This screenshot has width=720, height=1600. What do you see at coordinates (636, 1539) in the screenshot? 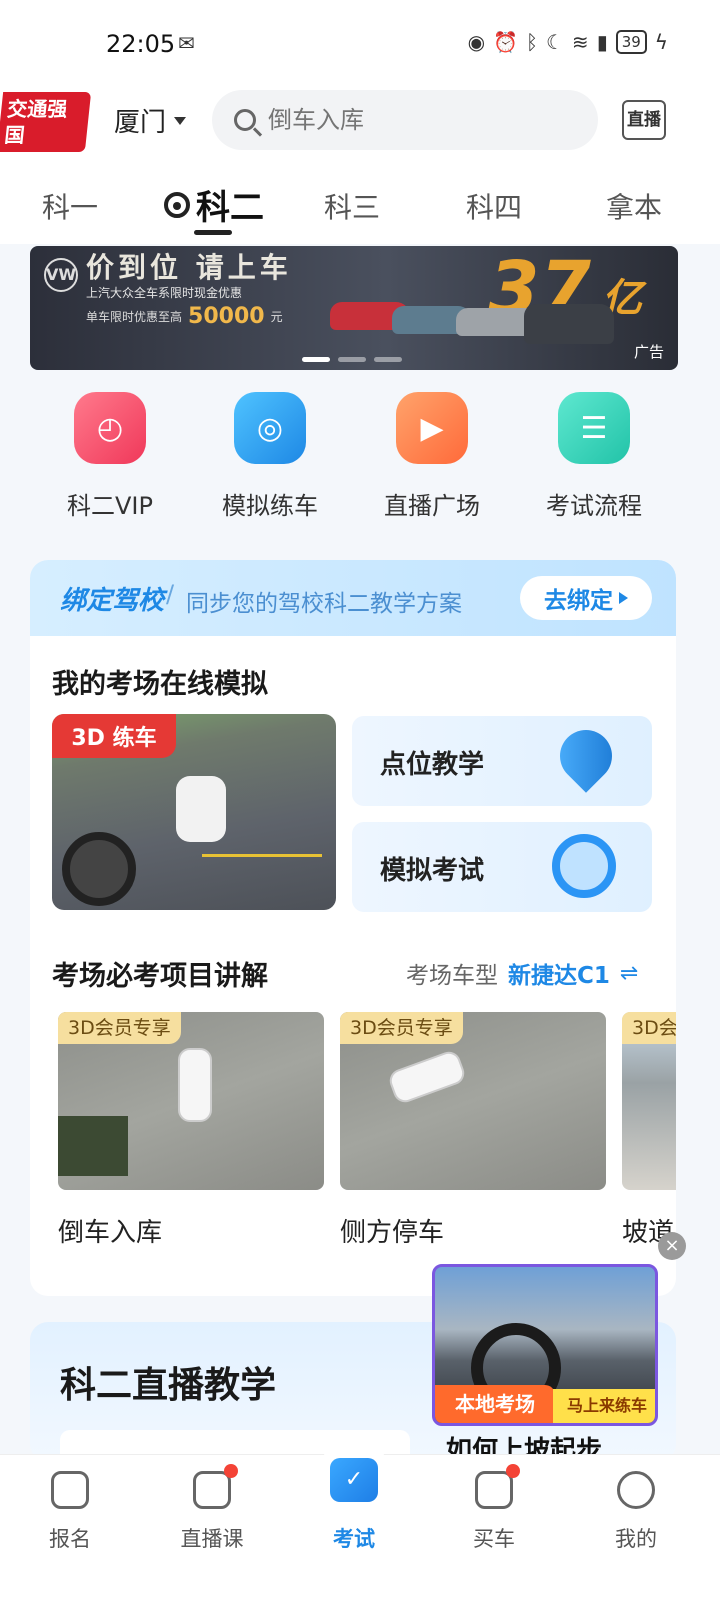
I see `nav-mine-label: 我的` at bounding box center [636, 1539].